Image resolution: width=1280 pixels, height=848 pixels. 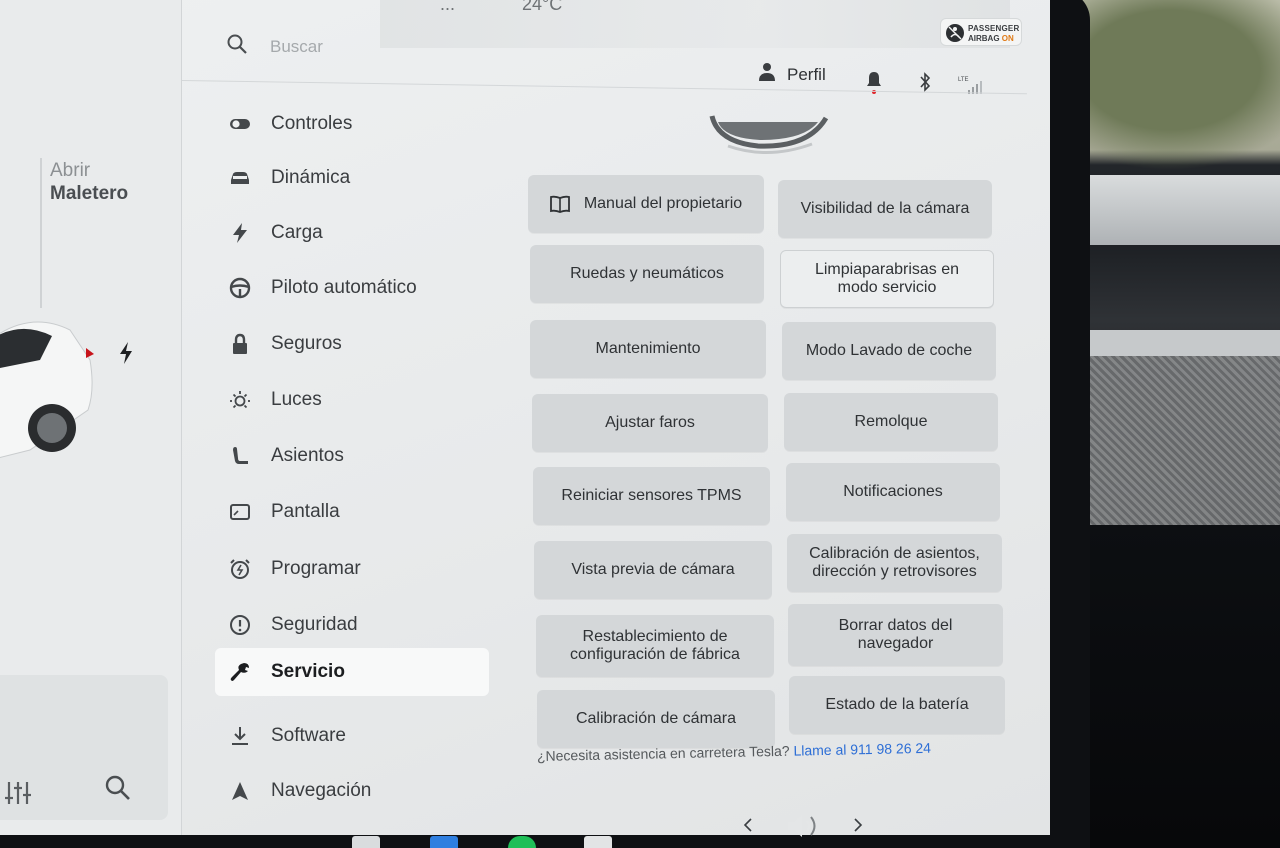 I want to click on sidebar-item-pantalla: Pantalla, so click(x=352, y=512).